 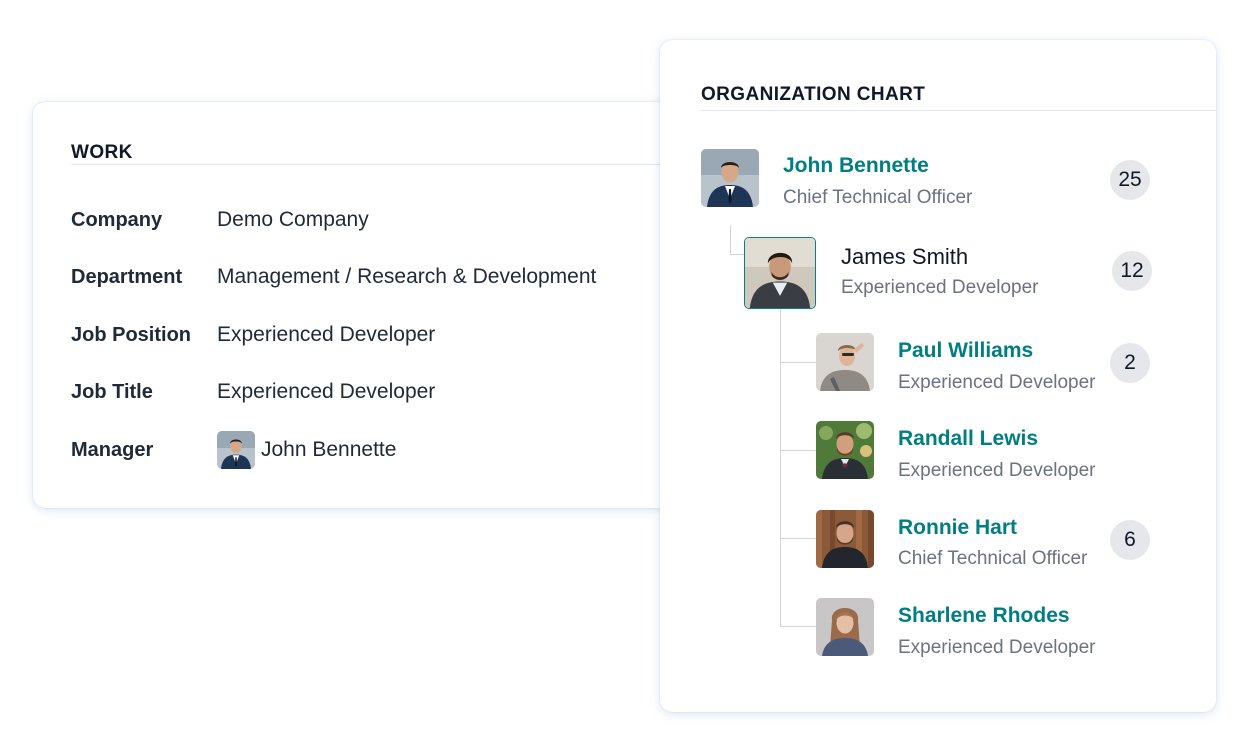 I want to click on job-title-value: Experienced Developer, so click(x=326, y=392).